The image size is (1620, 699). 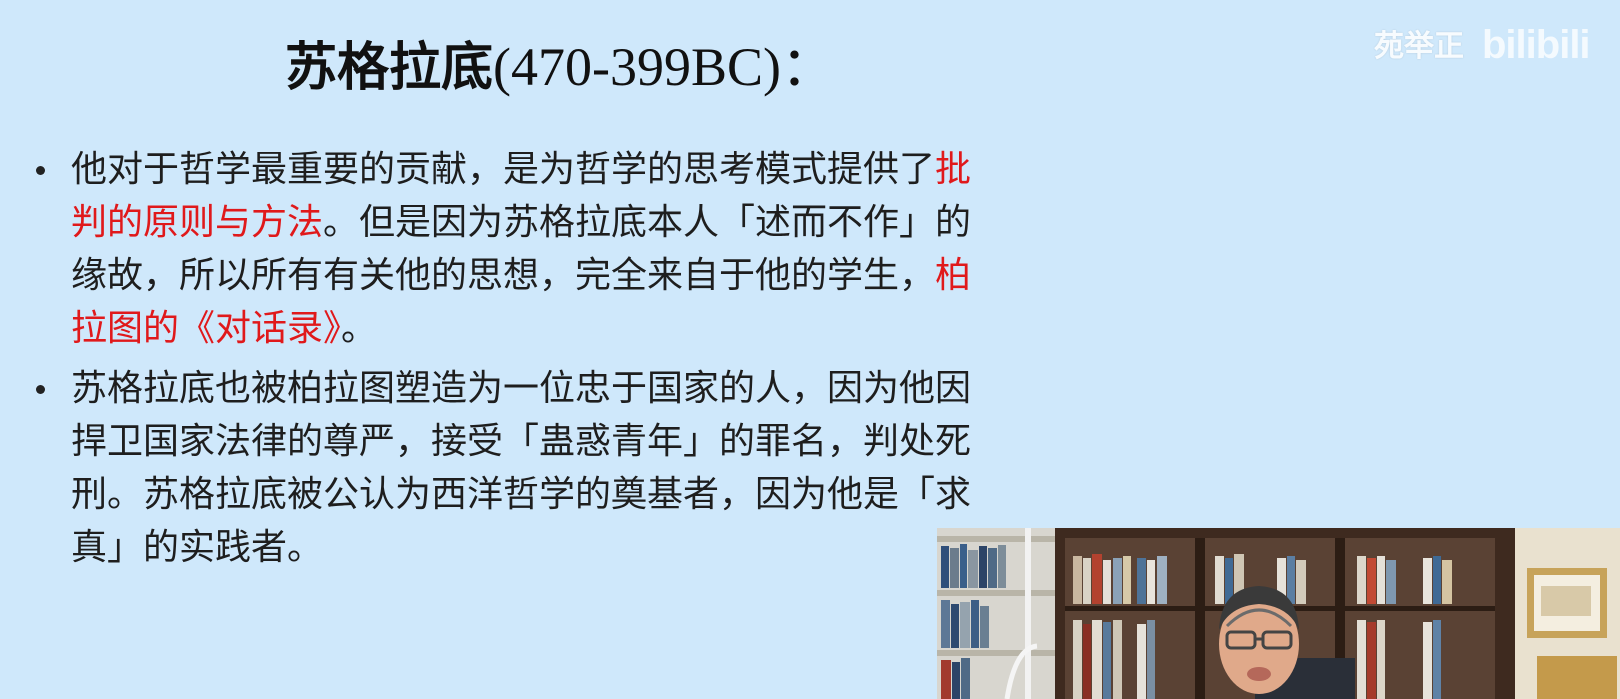 What do you see at coordinates (206, 328) in the screenshot?
I see `highlighted-text: 拉图的《对话录》` at bounding box center [206, 328].